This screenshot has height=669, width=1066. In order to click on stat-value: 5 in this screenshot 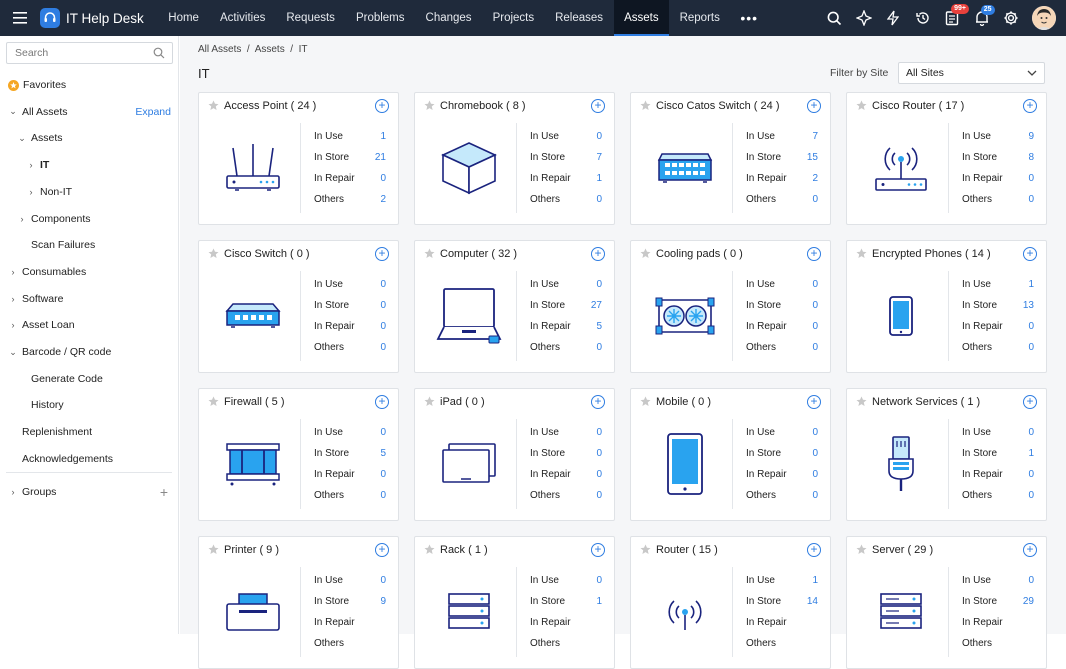, I will do `click(383, 453)`.